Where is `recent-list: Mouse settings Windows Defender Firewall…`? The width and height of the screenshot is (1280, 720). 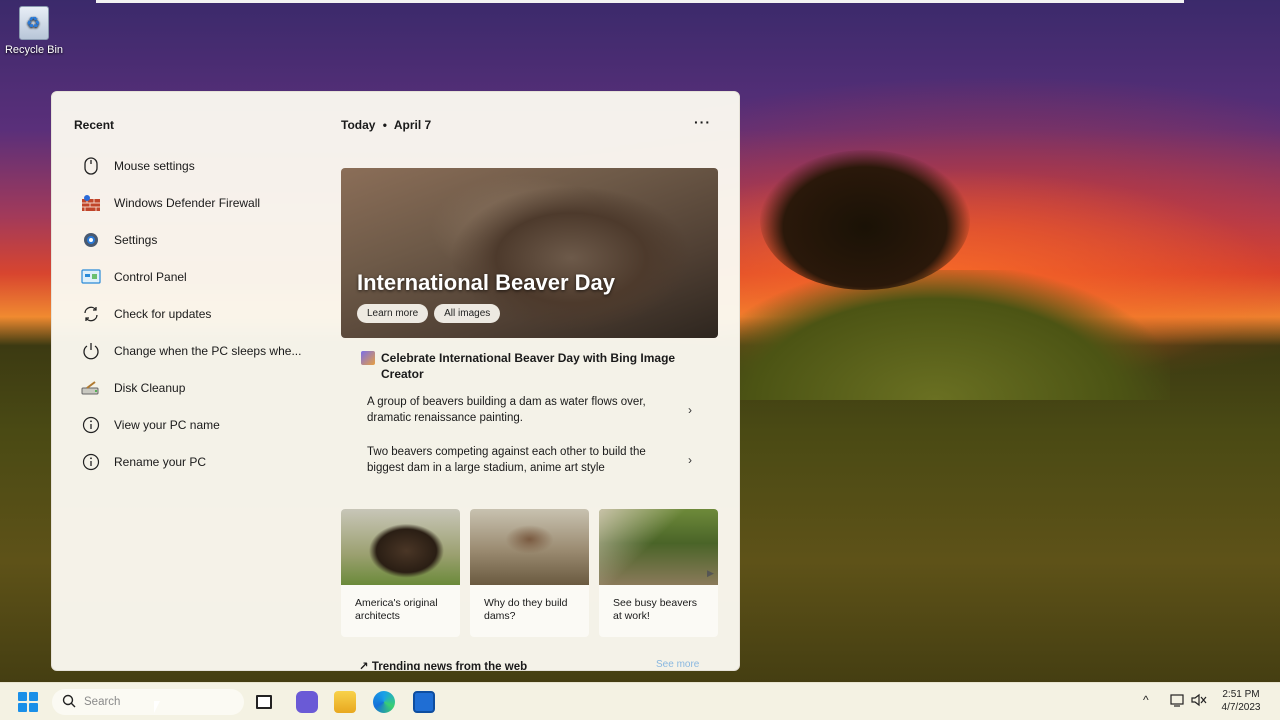
recent-list: Mouse settings Windows Defender Firewall… is located at coordinates (195, 313).